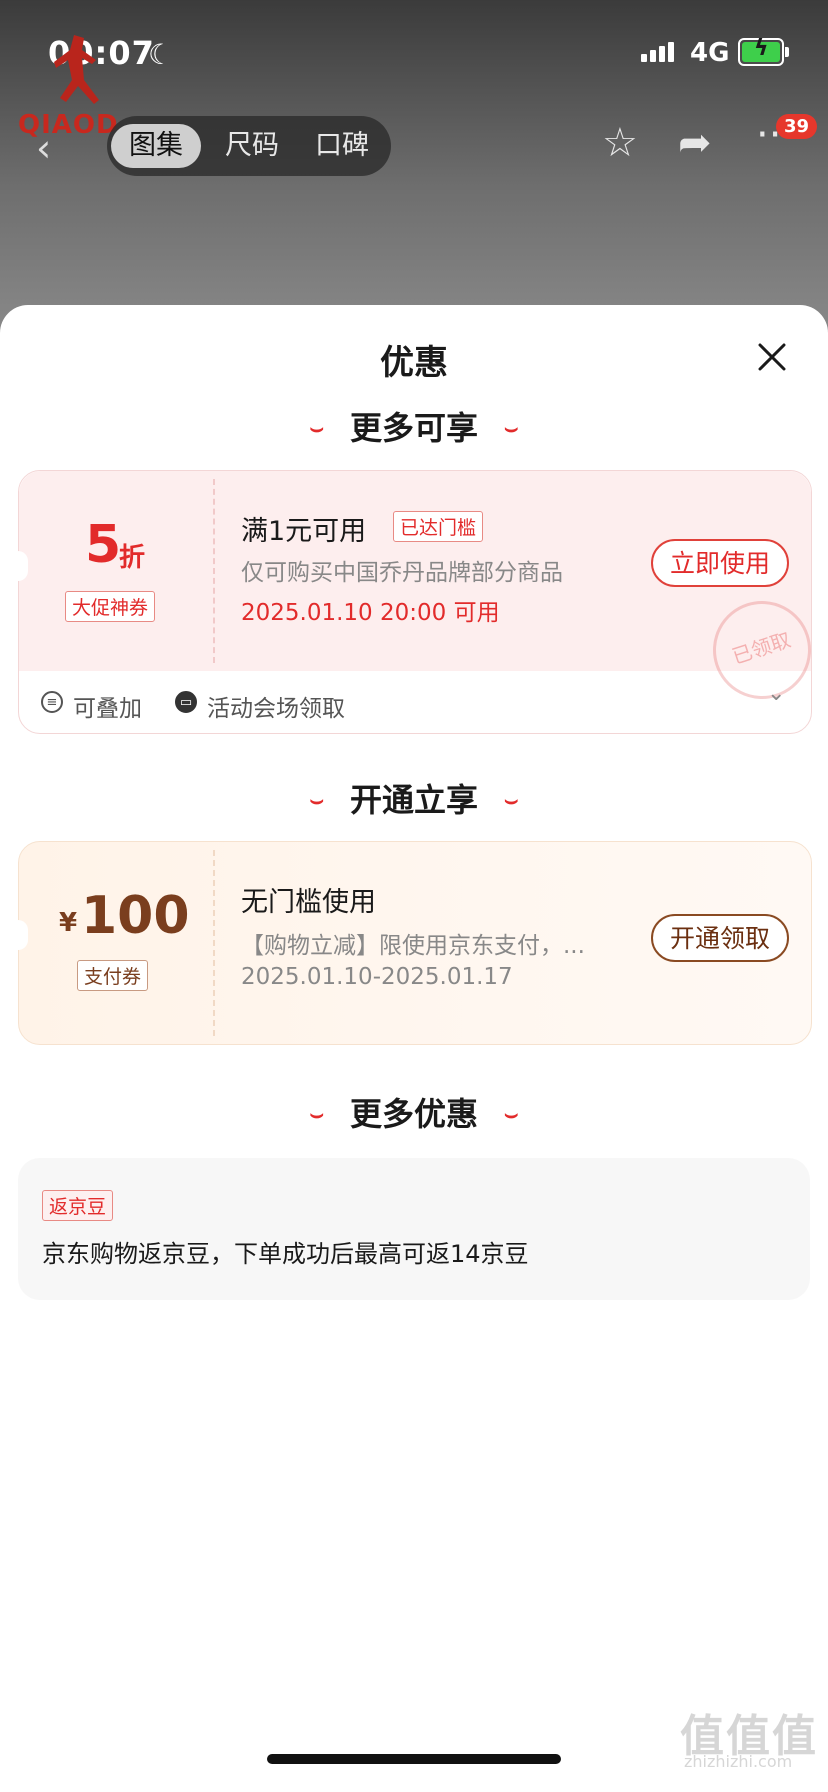  Describe the element at coordinates (186, 702) in the screenshot. I see `ticket-icon: ▭` at that location.